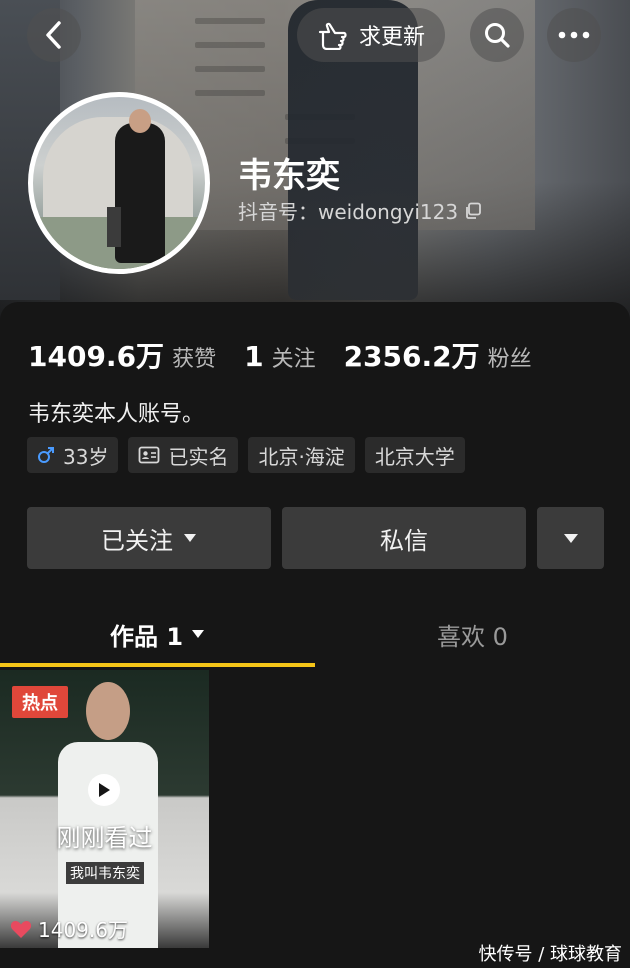  I want to click on avatar, so click(119, 183).